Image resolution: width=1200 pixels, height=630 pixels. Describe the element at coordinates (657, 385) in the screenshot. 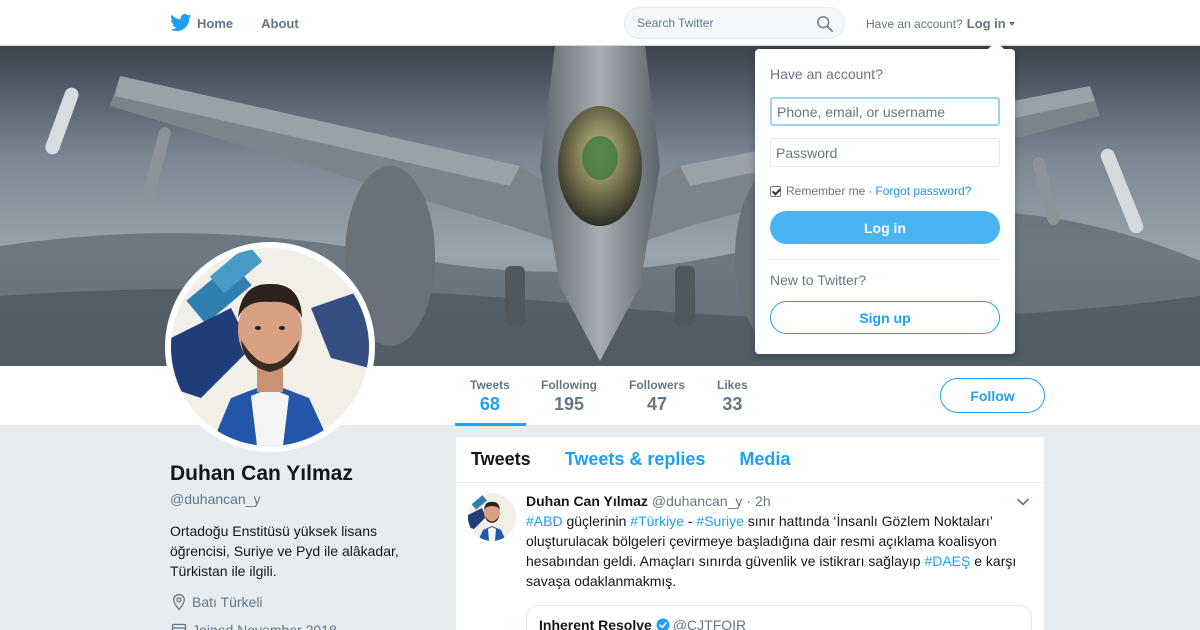

I see `stat-followers-label: Followers` at that location.